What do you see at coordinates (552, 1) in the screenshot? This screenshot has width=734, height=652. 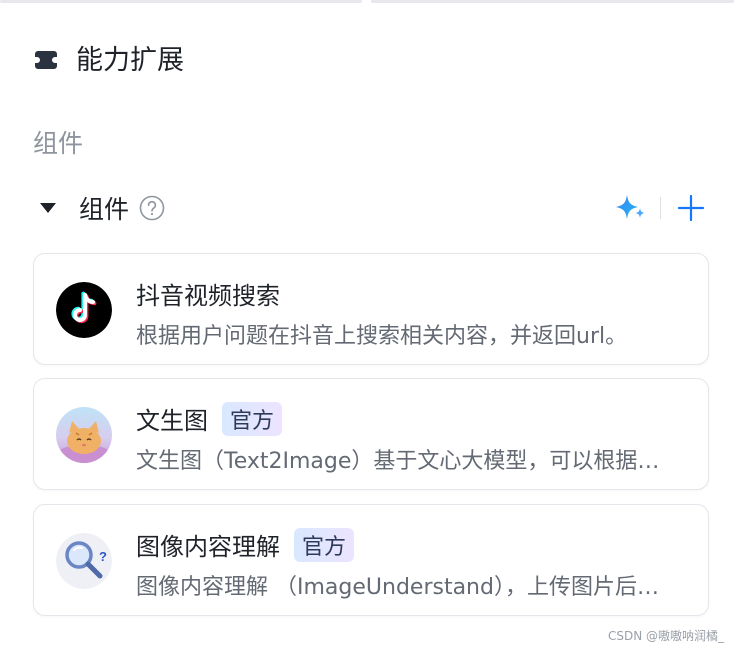 I see `top-divider-right` at bounding box center [552, 1].